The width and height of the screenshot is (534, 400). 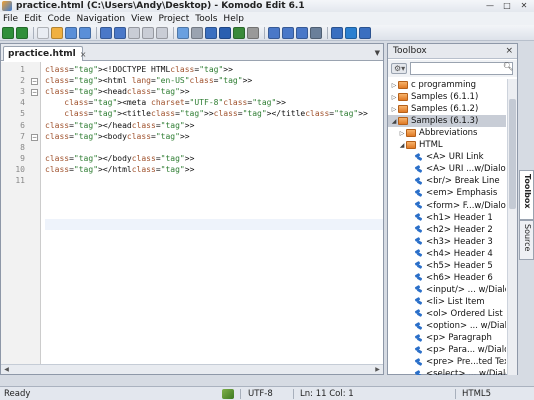 What do you see at coordinates (119, 125) in the screenshot?
I see `code-line: class="tag"></headclass="tag">>` at bounding box center [119, 125].